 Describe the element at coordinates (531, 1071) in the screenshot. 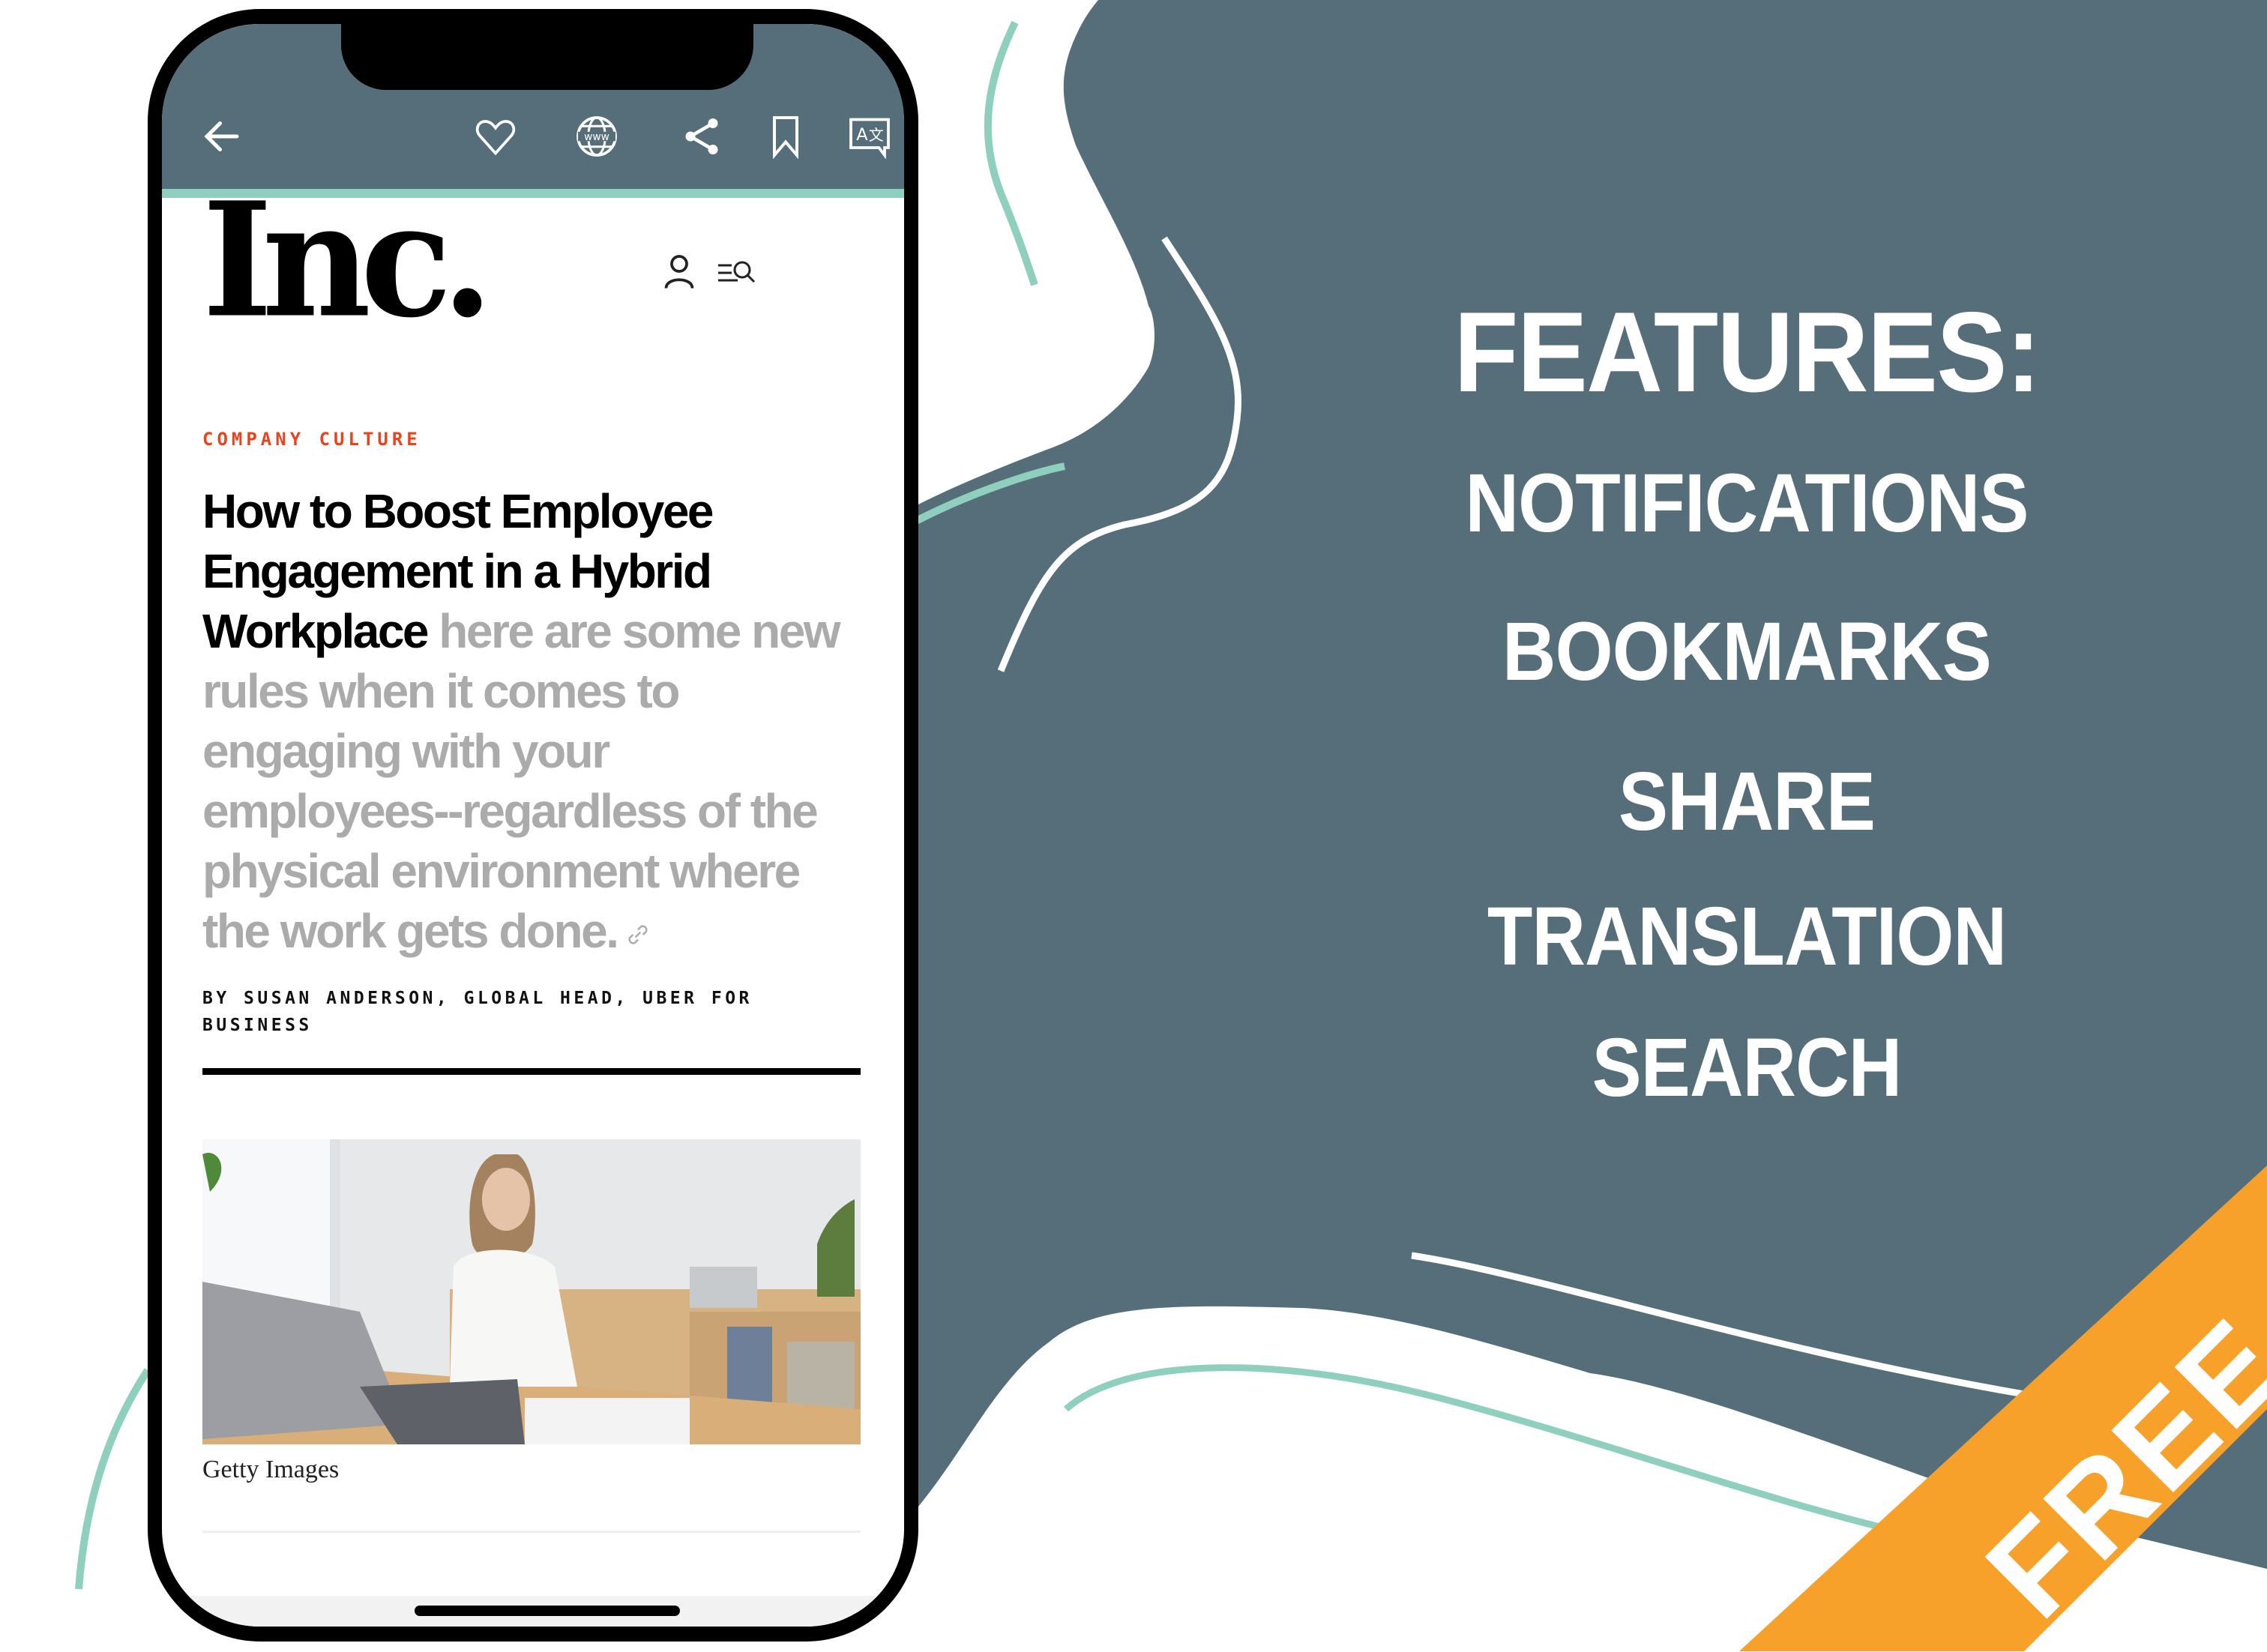

I see `byline-divider` at that location.